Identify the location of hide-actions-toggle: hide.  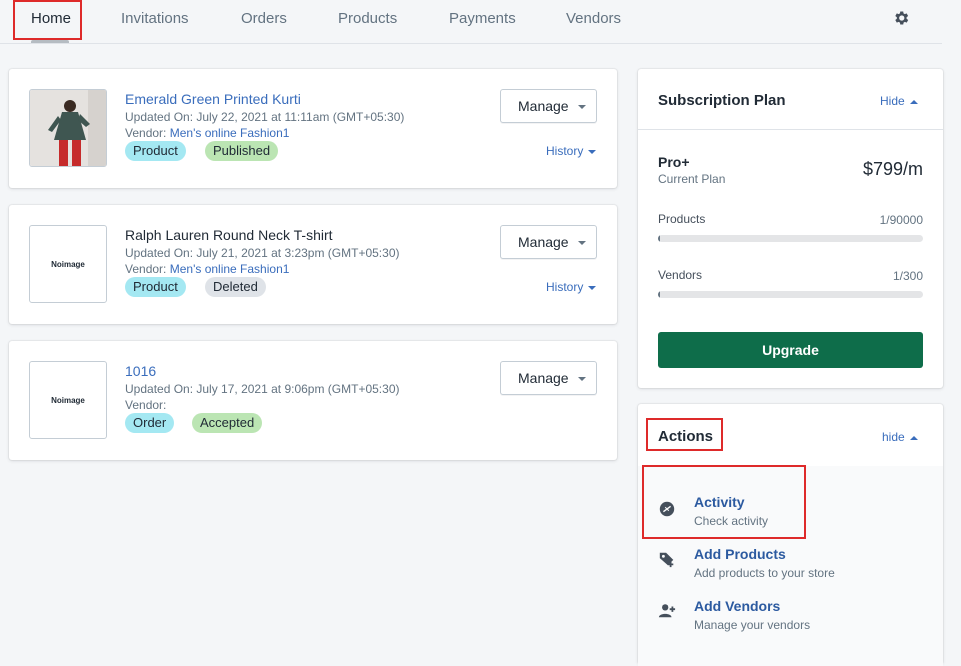
(900, 437).